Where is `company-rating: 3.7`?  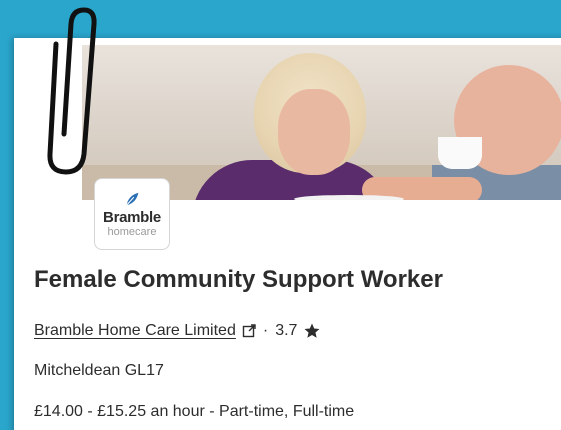
company-rating: 3.7 is located at coordinates (286, 330).